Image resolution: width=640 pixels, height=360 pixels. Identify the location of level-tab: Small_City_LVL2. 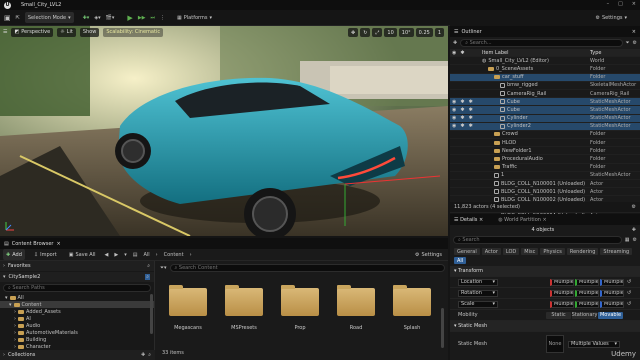
(41, 5).